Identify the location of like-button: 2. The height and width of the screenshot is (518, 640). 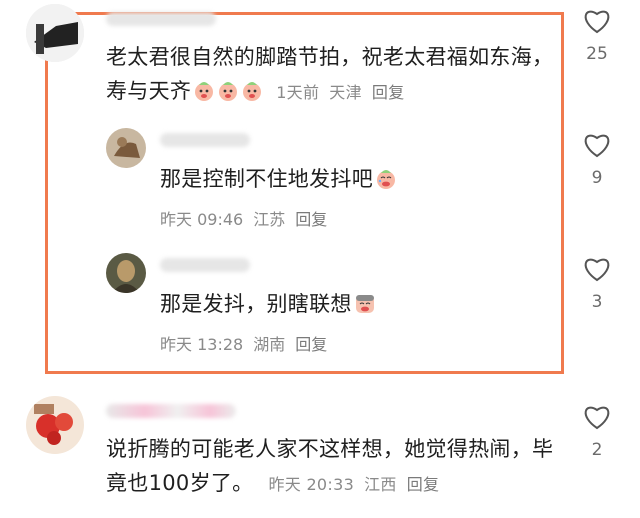
(597, 432).